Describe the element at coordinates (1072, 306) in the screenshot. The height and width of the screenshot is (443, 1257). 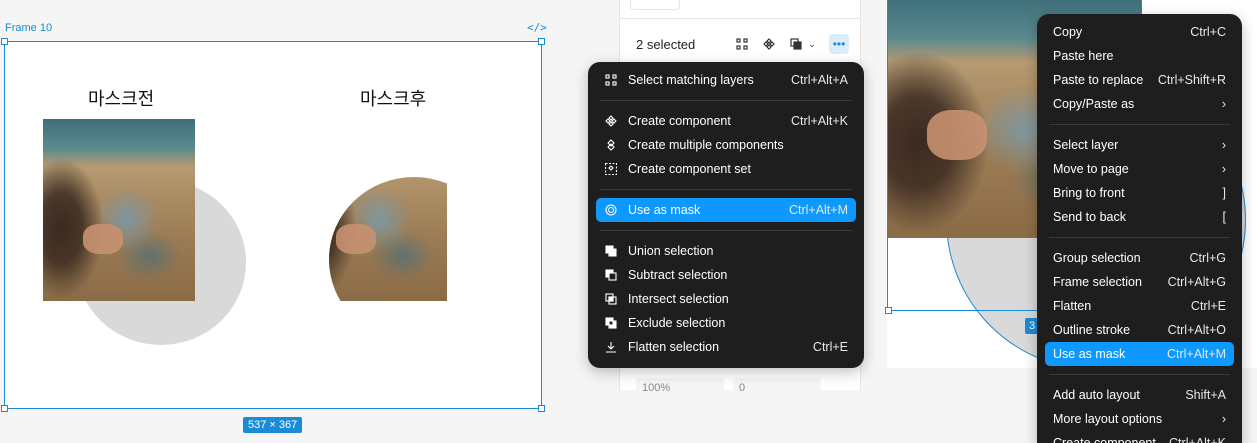
I see `menu-item-label: Flatten` at that location.